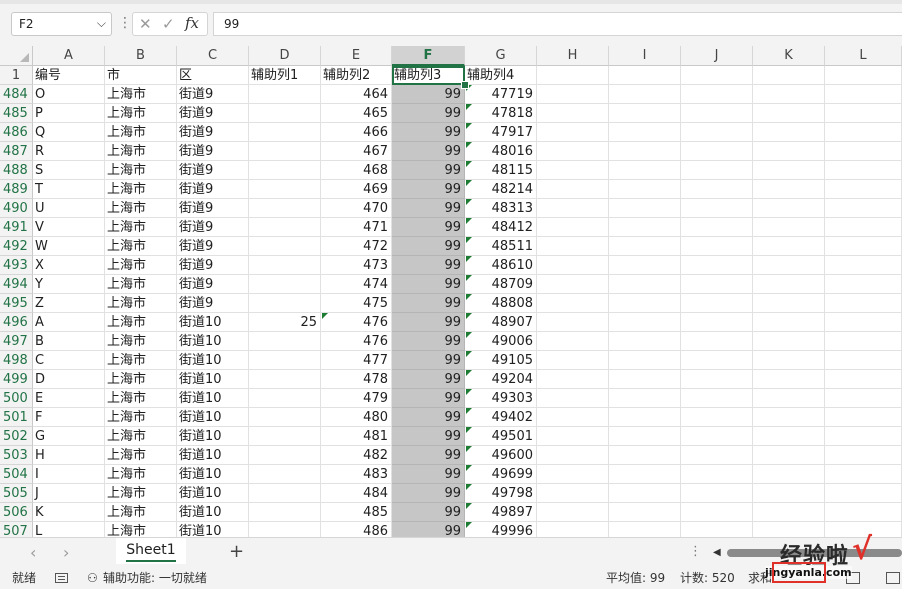 The width and height of the screenshot is (902, 589). Describe the element at coordinates (814, 553) in the screenshot. I see `scrollbar-thumb` at that location.